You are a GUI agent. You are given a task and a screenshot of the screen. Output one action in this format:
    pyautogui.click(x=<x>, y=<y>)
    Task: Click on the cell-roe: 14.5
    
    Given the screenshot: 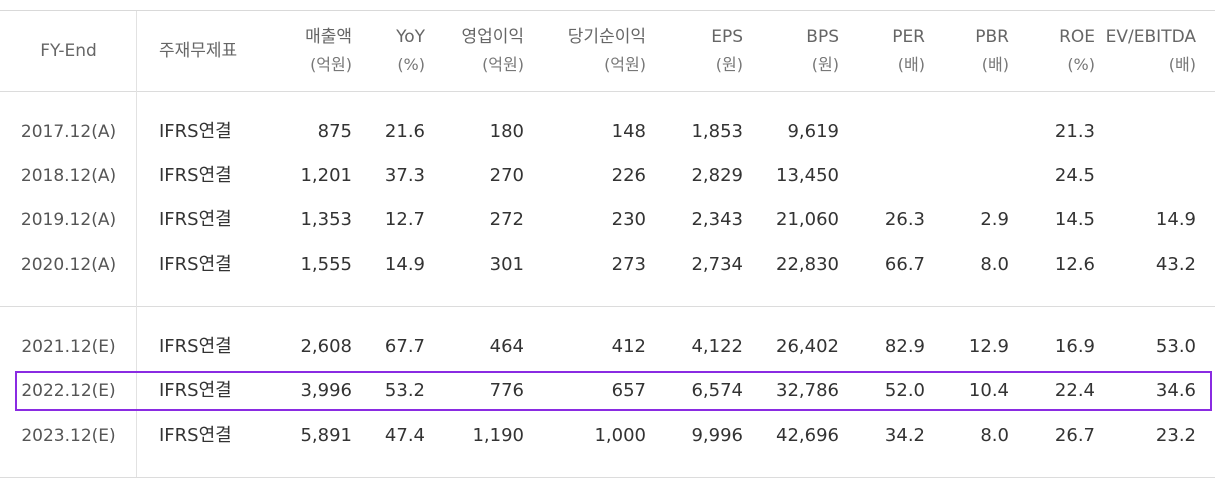 What is the action you would take?
    pyautogui.click(x=1074, y=219)
    